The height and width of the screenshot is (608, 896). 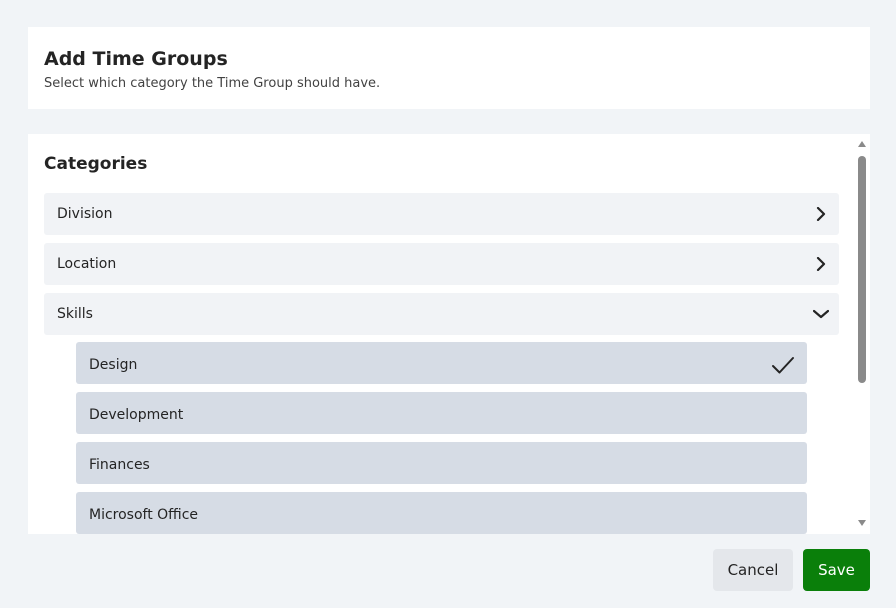 What do you see at coordinates (441, 214) in the screenshot?
I see `category-row-division: Division` at bounding box center [441, 214].